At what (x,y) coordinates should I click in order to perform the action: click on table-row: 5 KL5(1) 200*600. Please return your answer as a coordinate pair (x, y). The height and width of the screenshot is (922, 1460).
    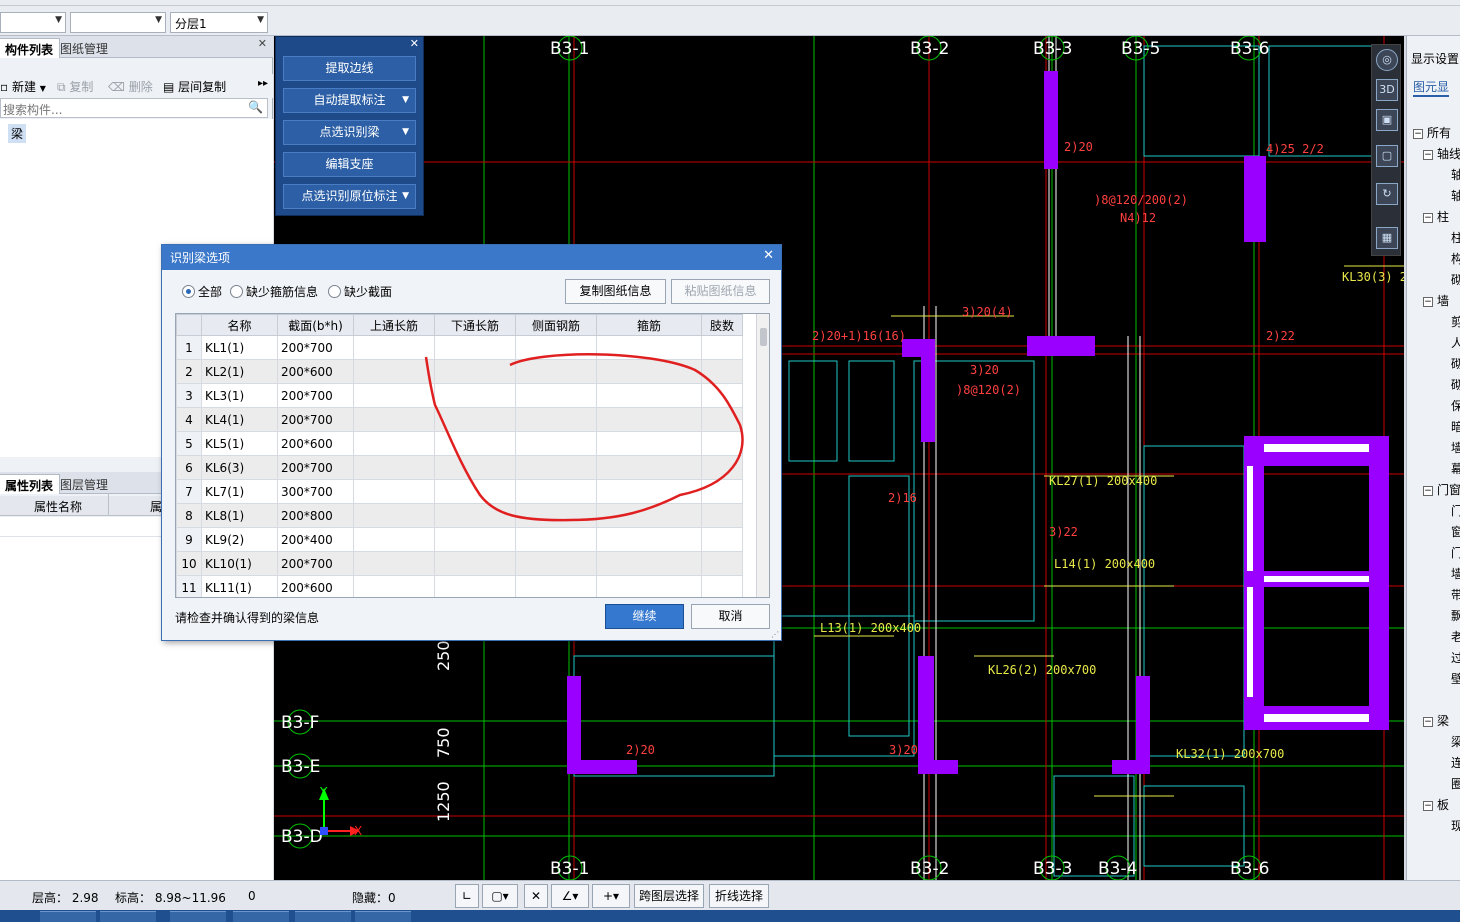
    Looking at the image, I should click on (459, 443).